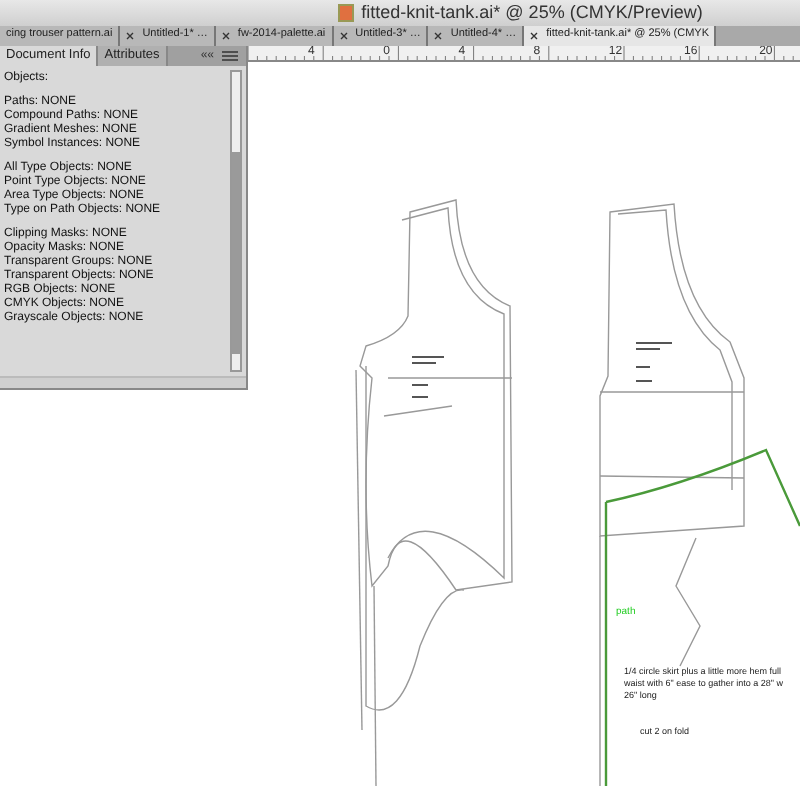 The height and width of the screenshot is (800, 800). Describe the element at coordinates (345, 13) in the screenshot. I see `document-icon` at that location.